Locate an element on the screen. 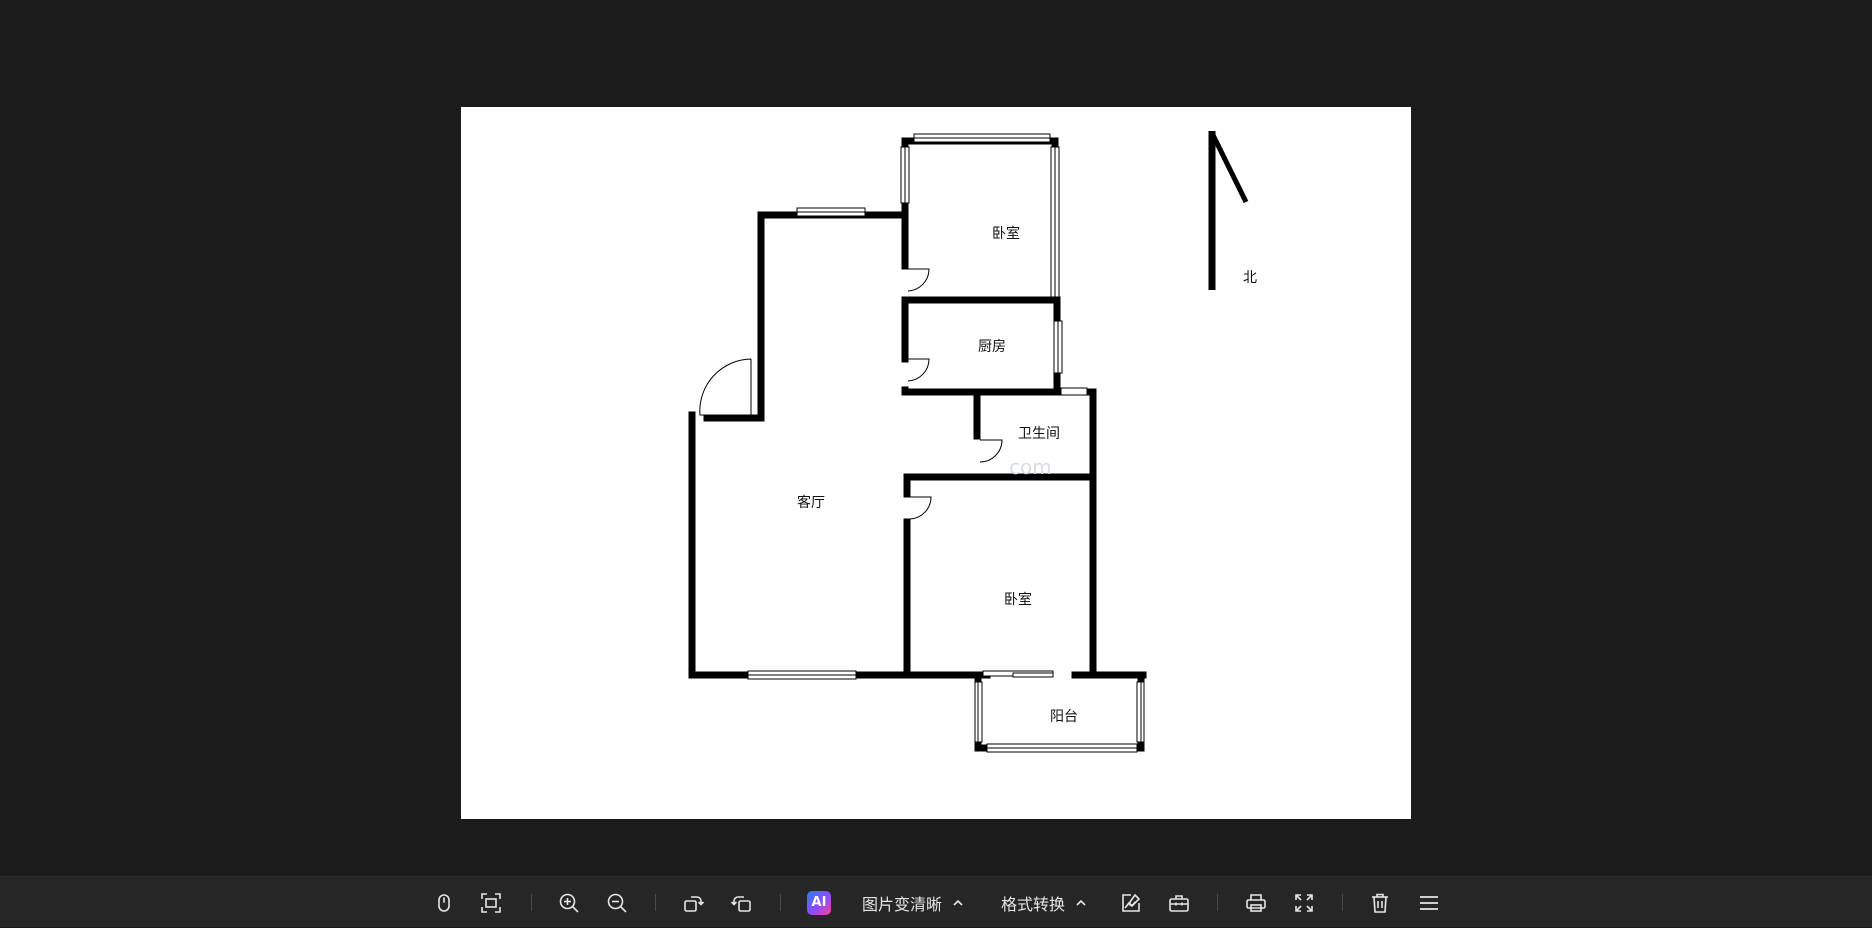  room-label-bedroom-south: 卧室 is located at coordinates (1018, 599).